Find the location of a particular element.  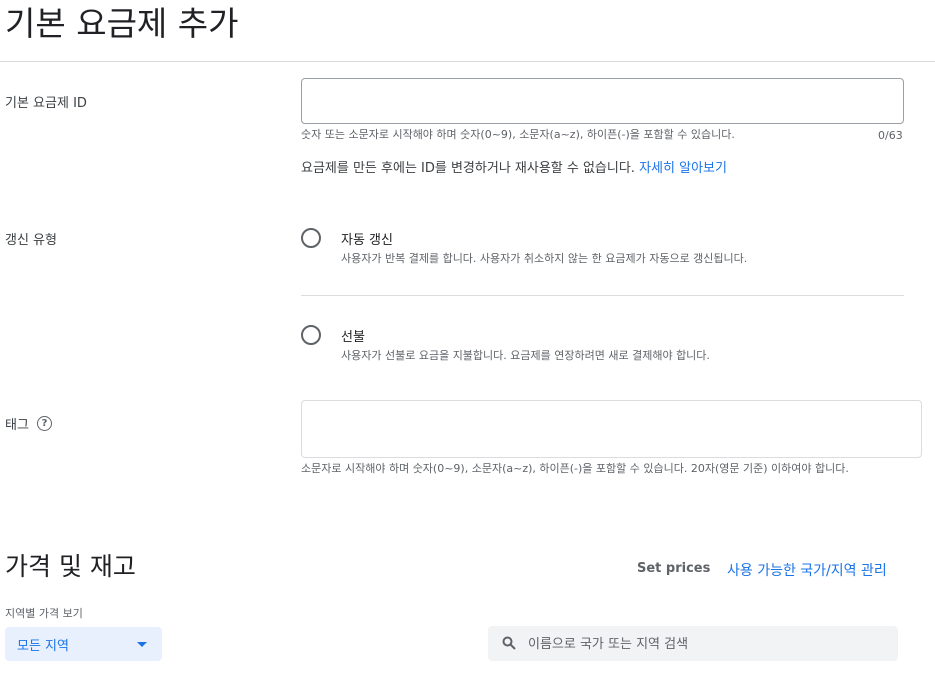

learn-more-link: 자세히 알아보기 is located at coordinates (683, 168).